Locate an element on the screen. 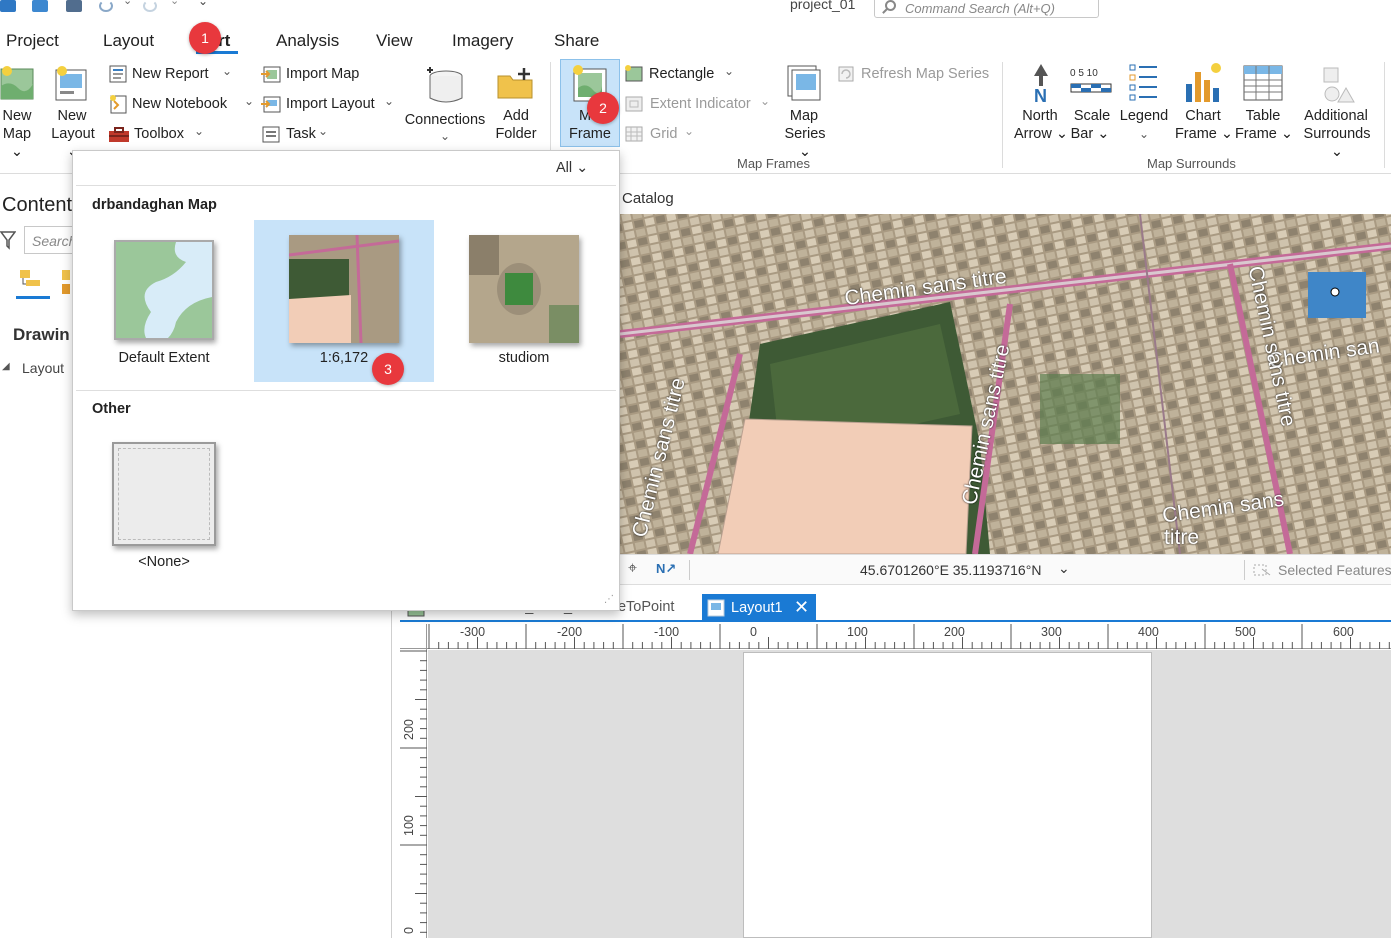  connections-button: Connections ⌄ is located at coordinates (445, 105).